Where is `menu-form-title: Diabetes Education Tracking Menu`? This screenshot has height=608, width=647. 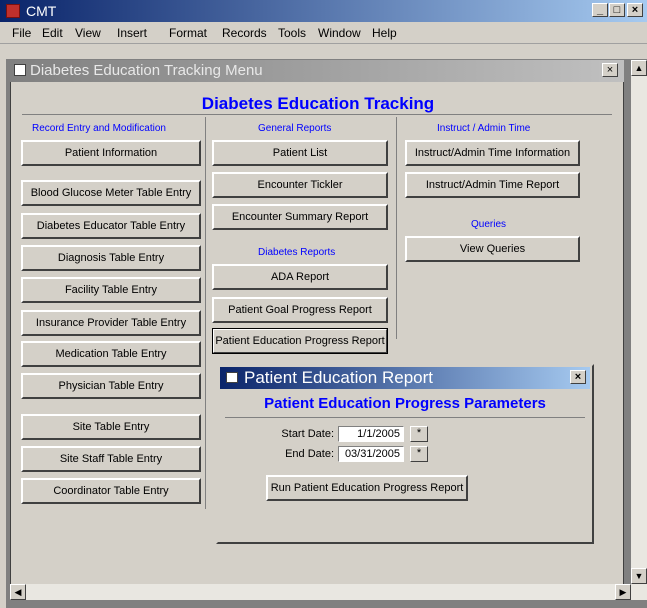 menu-form-title: Diabetes Education Tracking Menu is located at coordinates (146, 70).